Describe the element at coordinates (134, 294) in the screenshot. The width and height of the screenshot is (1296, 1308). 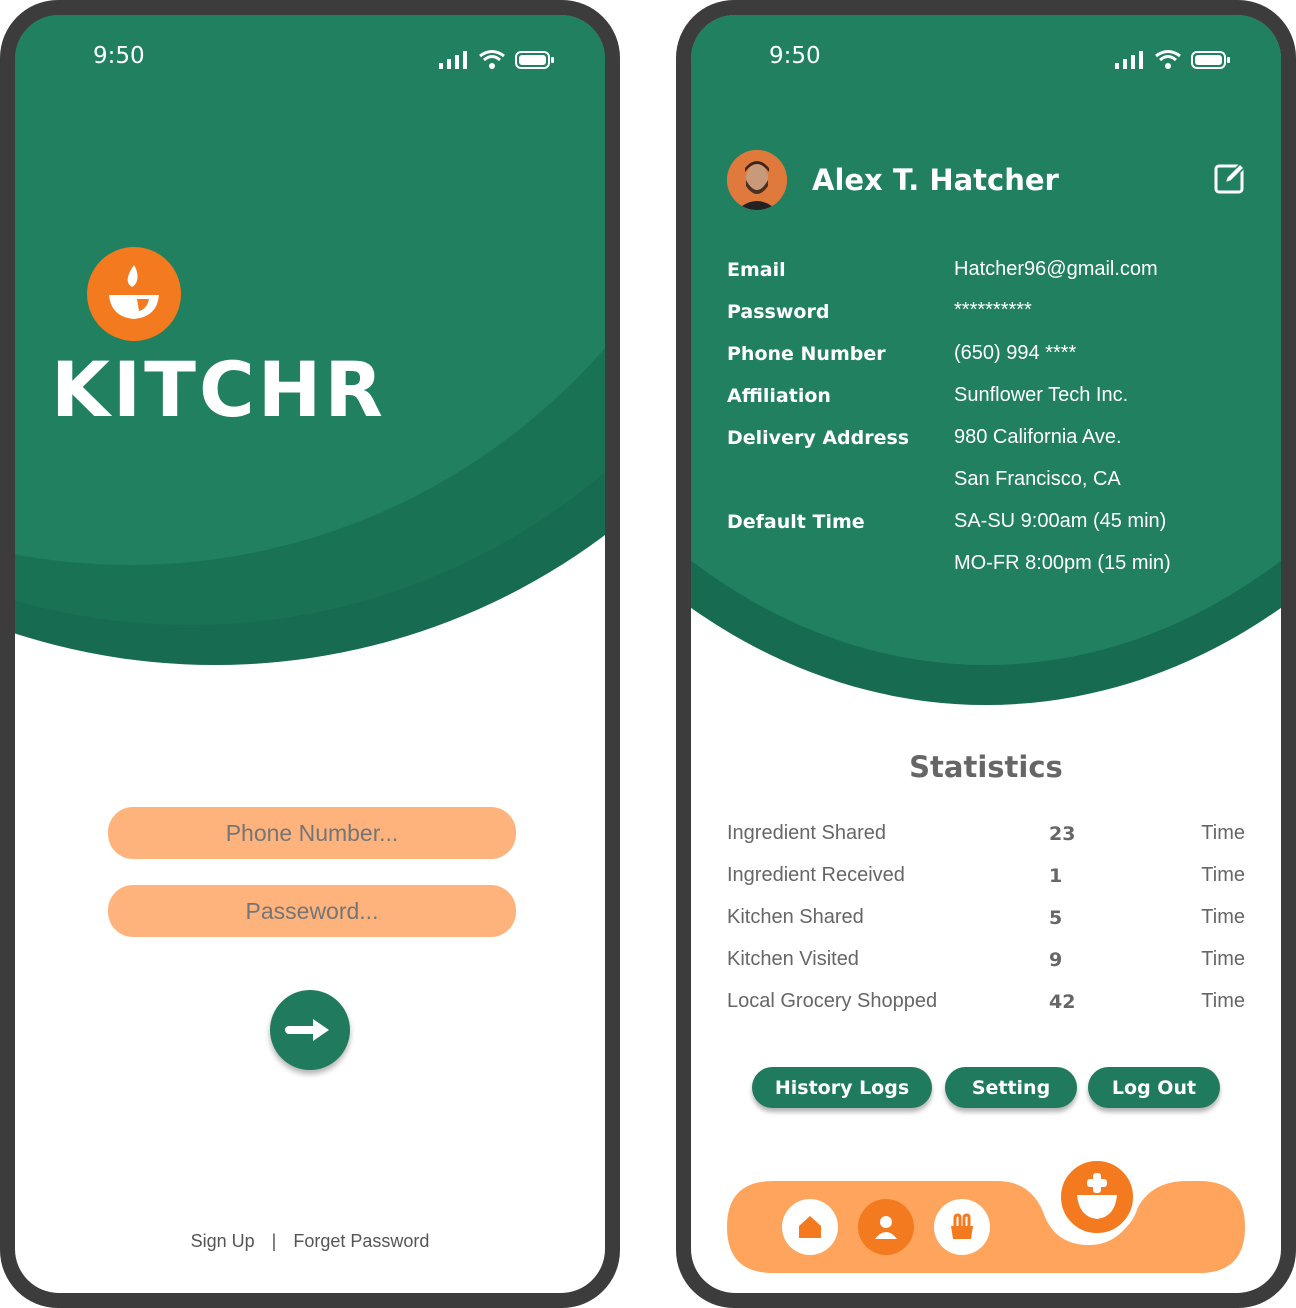
I see `kitchr-logo-icon` at that location.